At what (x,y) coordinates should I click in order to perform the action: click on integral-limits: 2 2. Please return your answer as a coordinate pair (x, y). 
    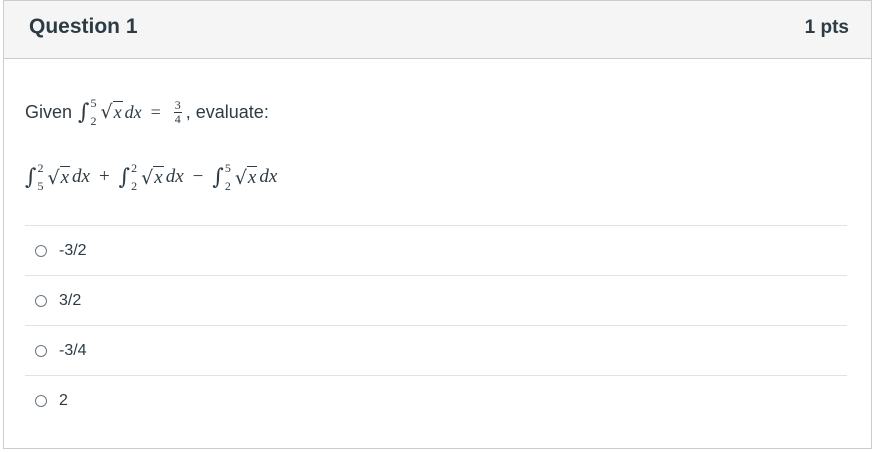
    Looking at the image, I should click on (134, 177).